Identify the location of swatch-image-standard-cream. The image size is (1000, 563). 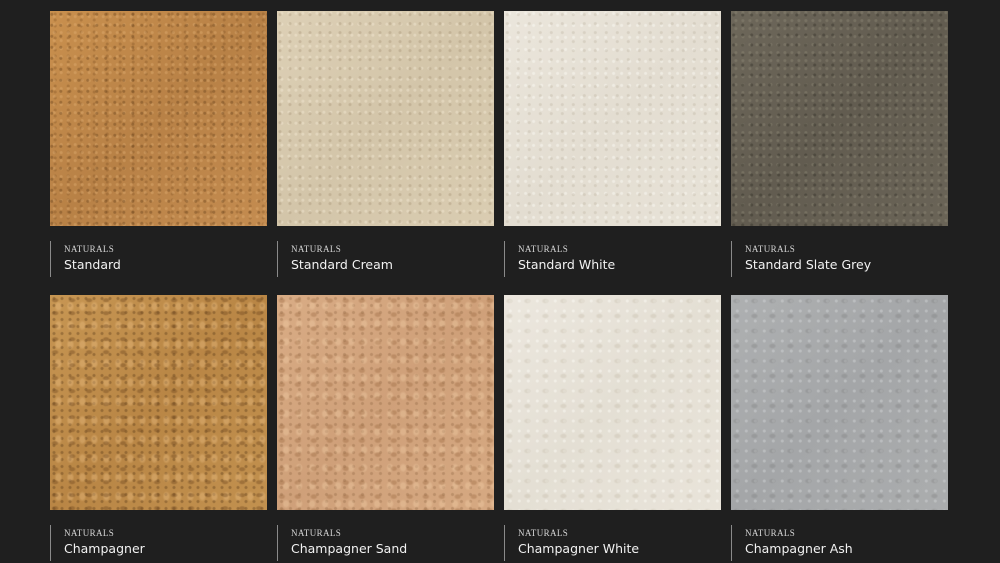
(385, 118).